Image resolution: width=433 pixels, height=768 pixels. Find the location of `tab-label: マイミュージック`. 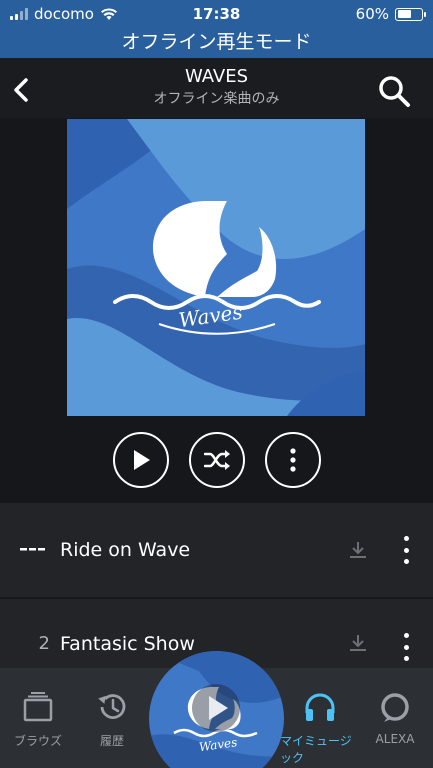

tab-label: マイミュージック is located at coordinates (316, 749).